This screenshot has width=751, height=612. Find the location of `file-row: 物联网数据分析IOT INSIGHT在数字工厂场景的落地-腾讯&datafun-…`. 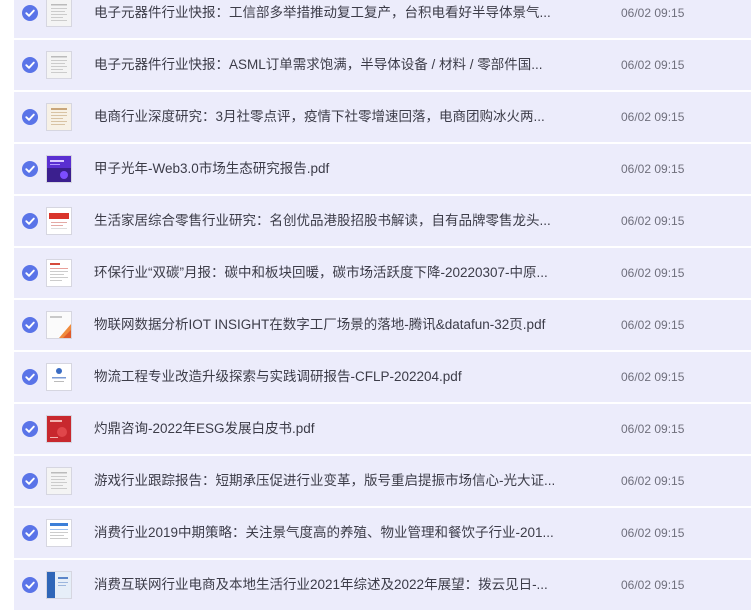

file-row: 物联网数据分析IOT INSIGHT在数字工厂场景的落地-腾讯&datafun-… is located at coordinates (382, 325).